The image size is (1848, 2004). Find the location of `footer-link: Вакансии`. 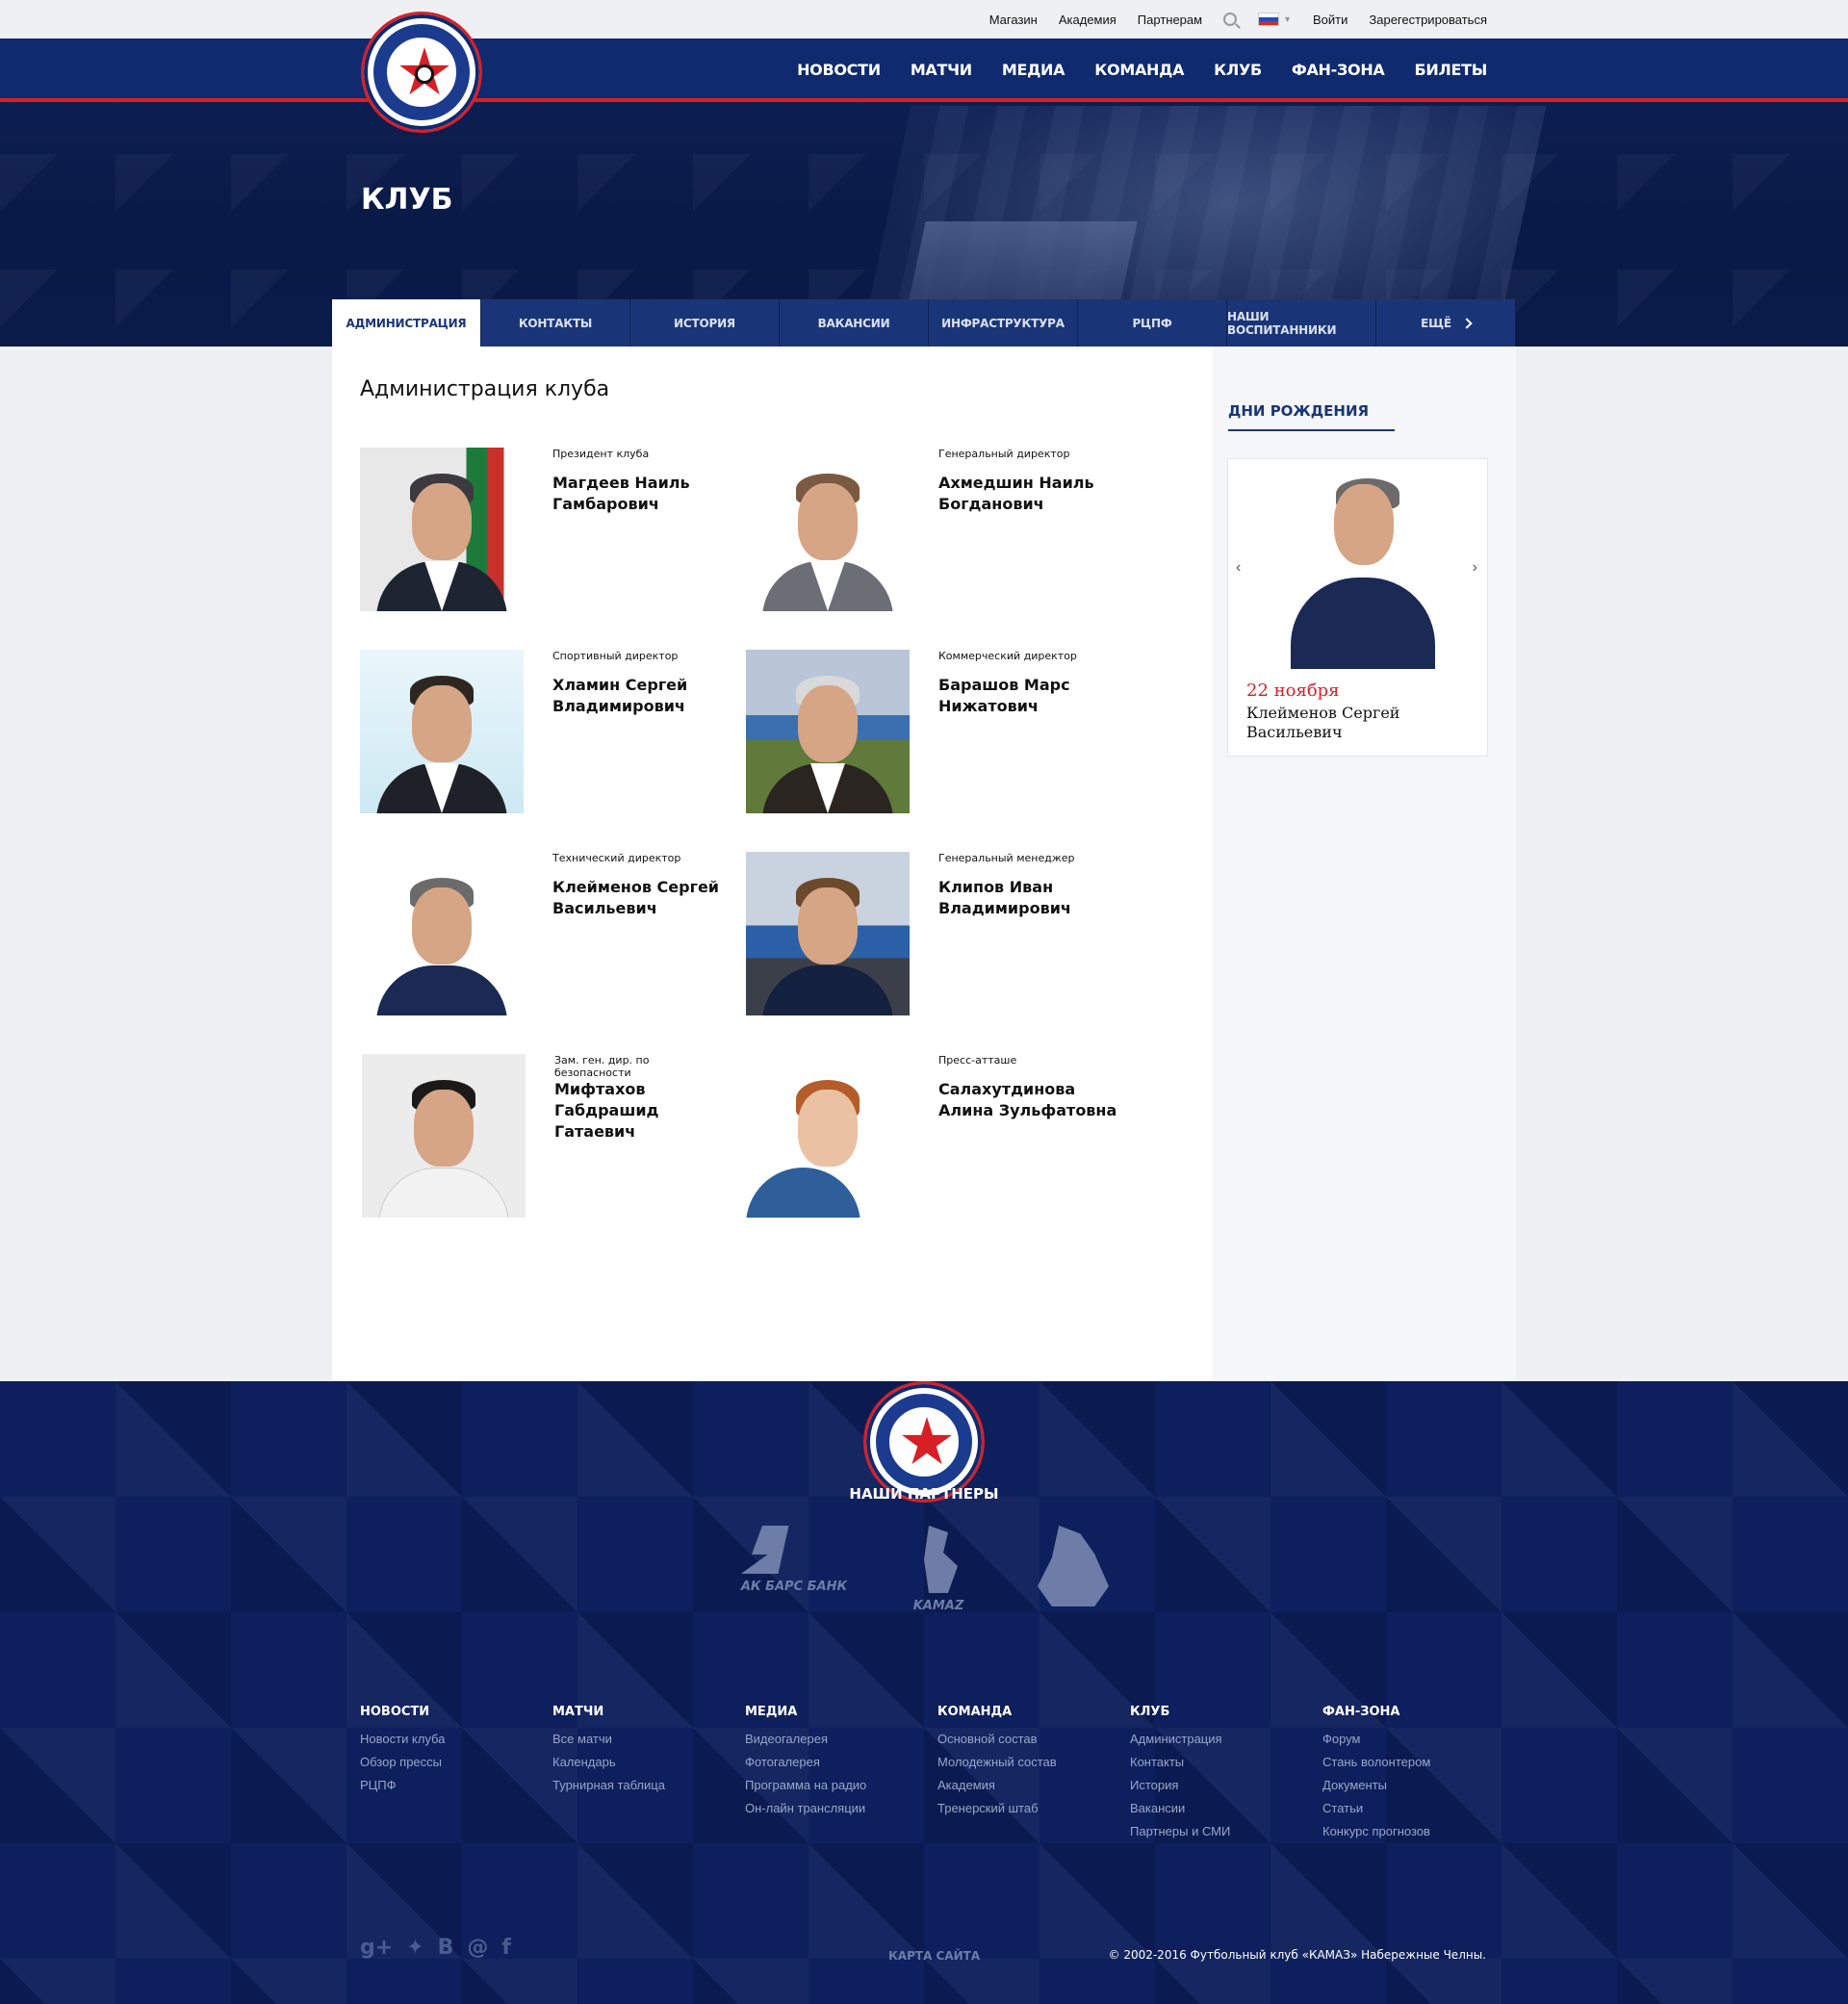

footer-link: Вакансии is located at coordinates (1226, 1808).